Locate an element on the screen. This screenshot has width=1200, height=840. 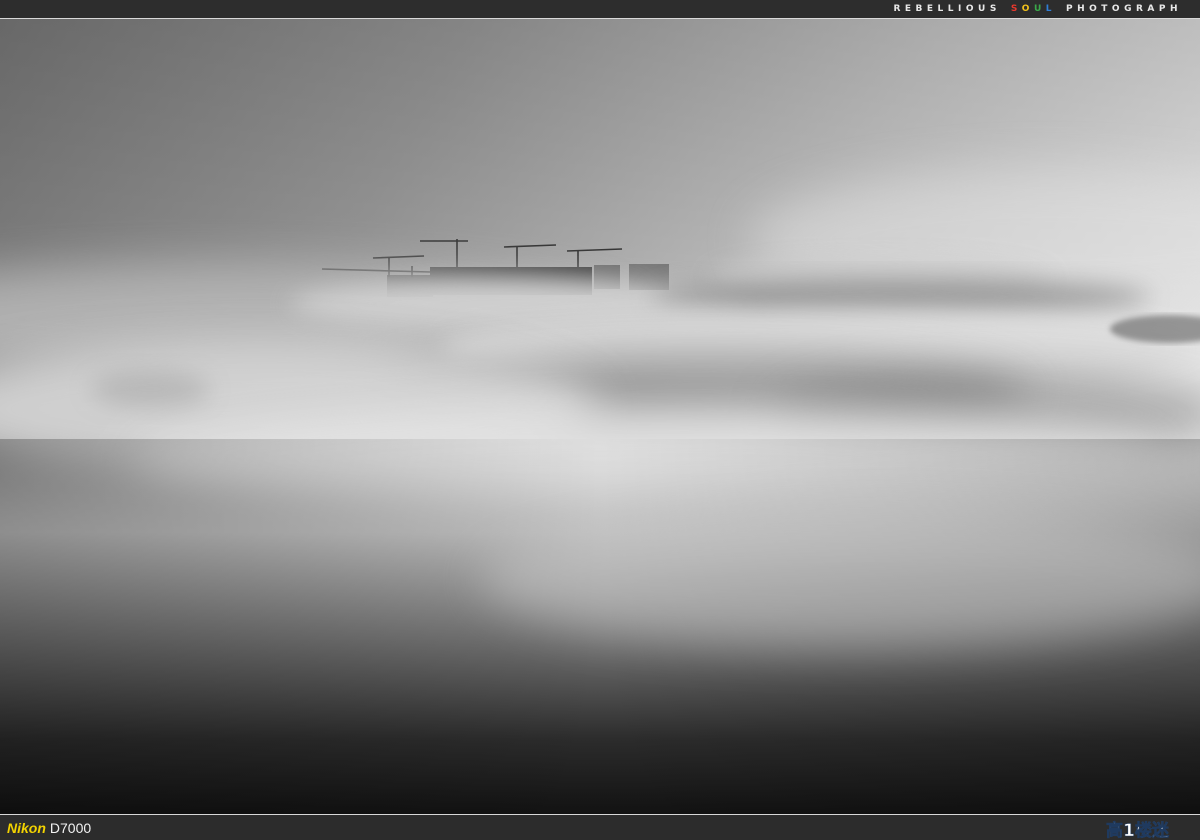
brand-title: REBELLIOUS SOUL PHOTOGRAPH is located at coordinates (1037, 9).